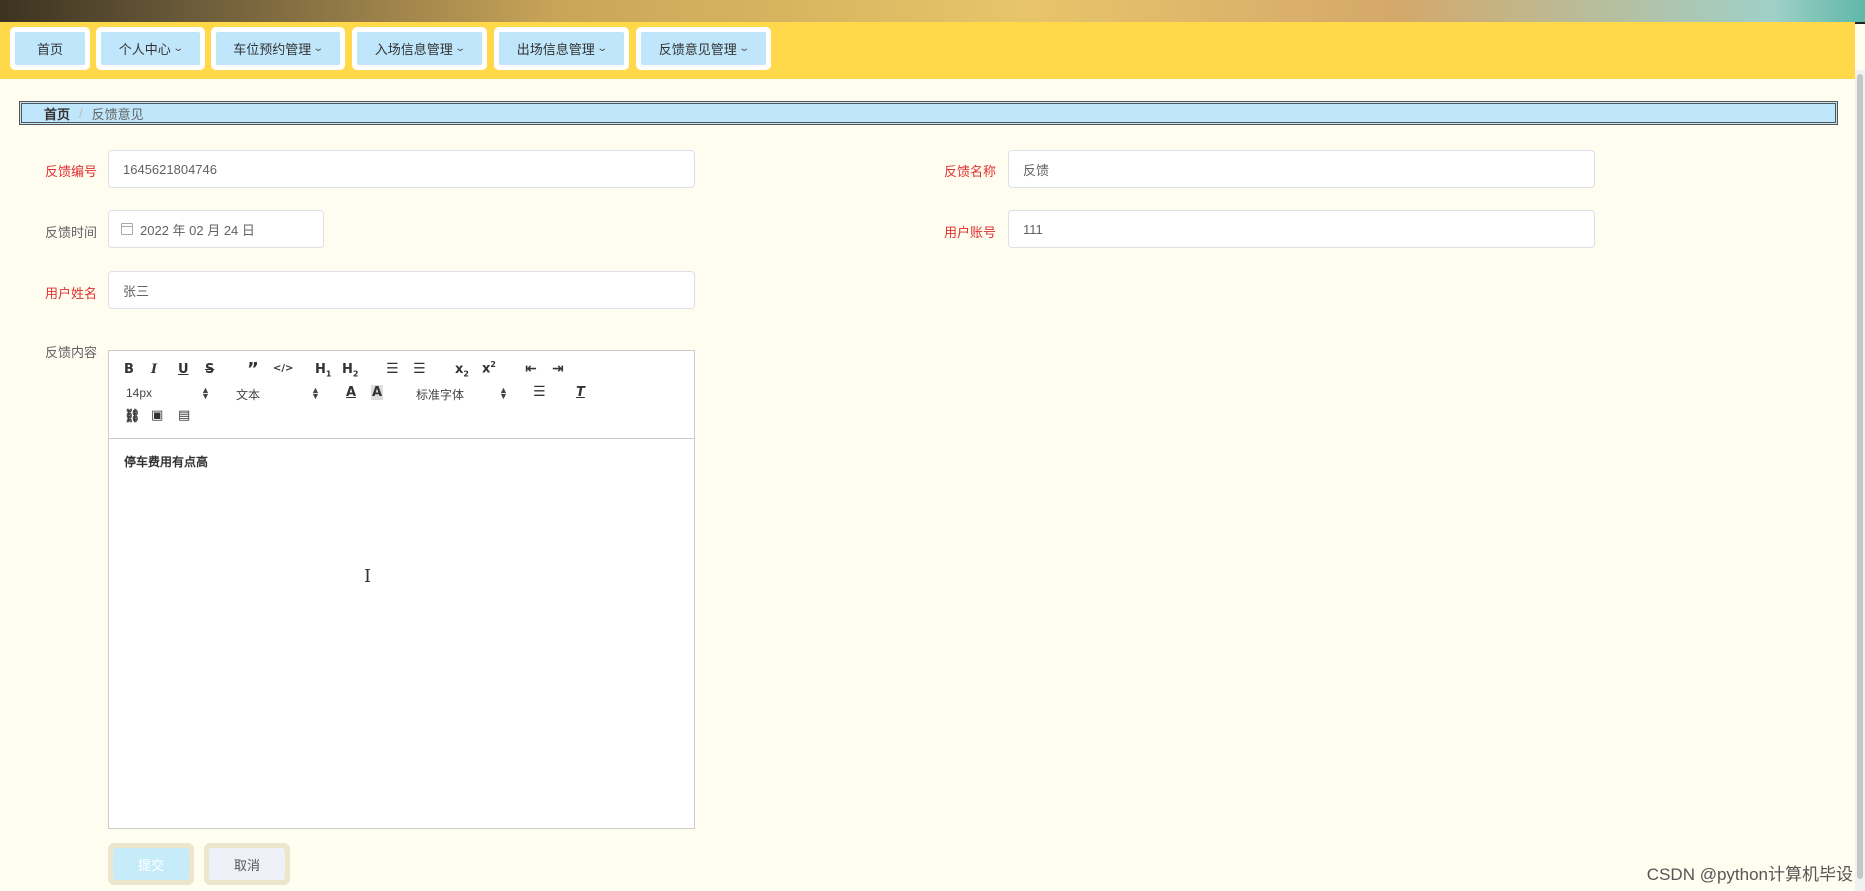  I want to click on nav-item-label: 首页, so click(49, 49).